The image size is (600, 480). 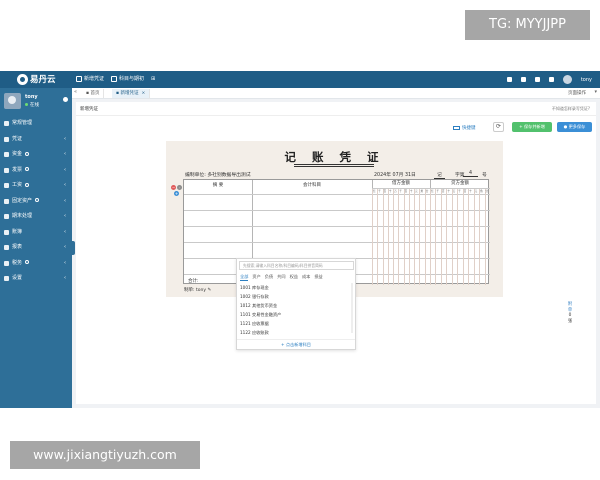 I want to click on shortcut-button: 快捷键, so click(x=464, y=128).